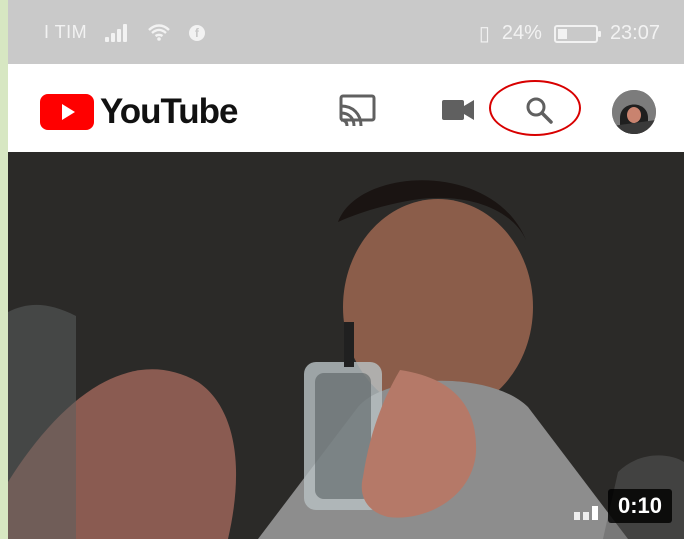 The height and width of the screenshot is (539, 684). I want to click on status-time: 23:07, so click(634, 33).